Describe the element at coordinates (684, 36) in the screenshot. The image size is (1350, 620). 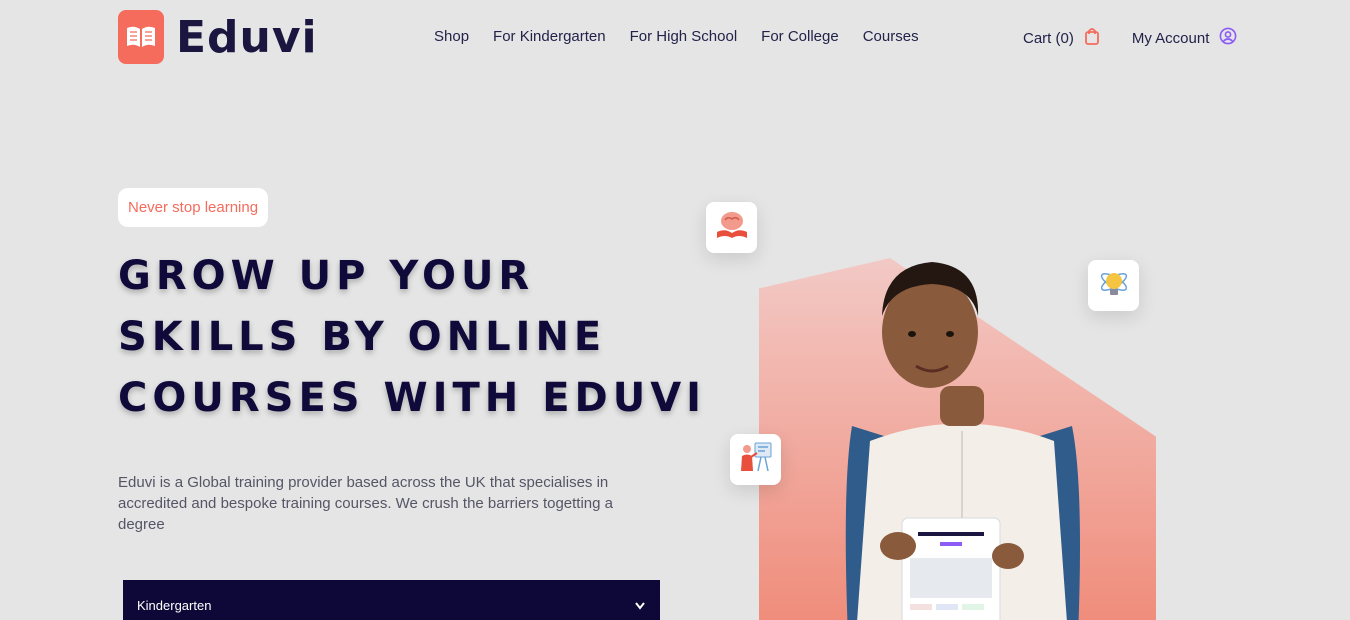
I see `nav-link-high-school: For High School` at that location.